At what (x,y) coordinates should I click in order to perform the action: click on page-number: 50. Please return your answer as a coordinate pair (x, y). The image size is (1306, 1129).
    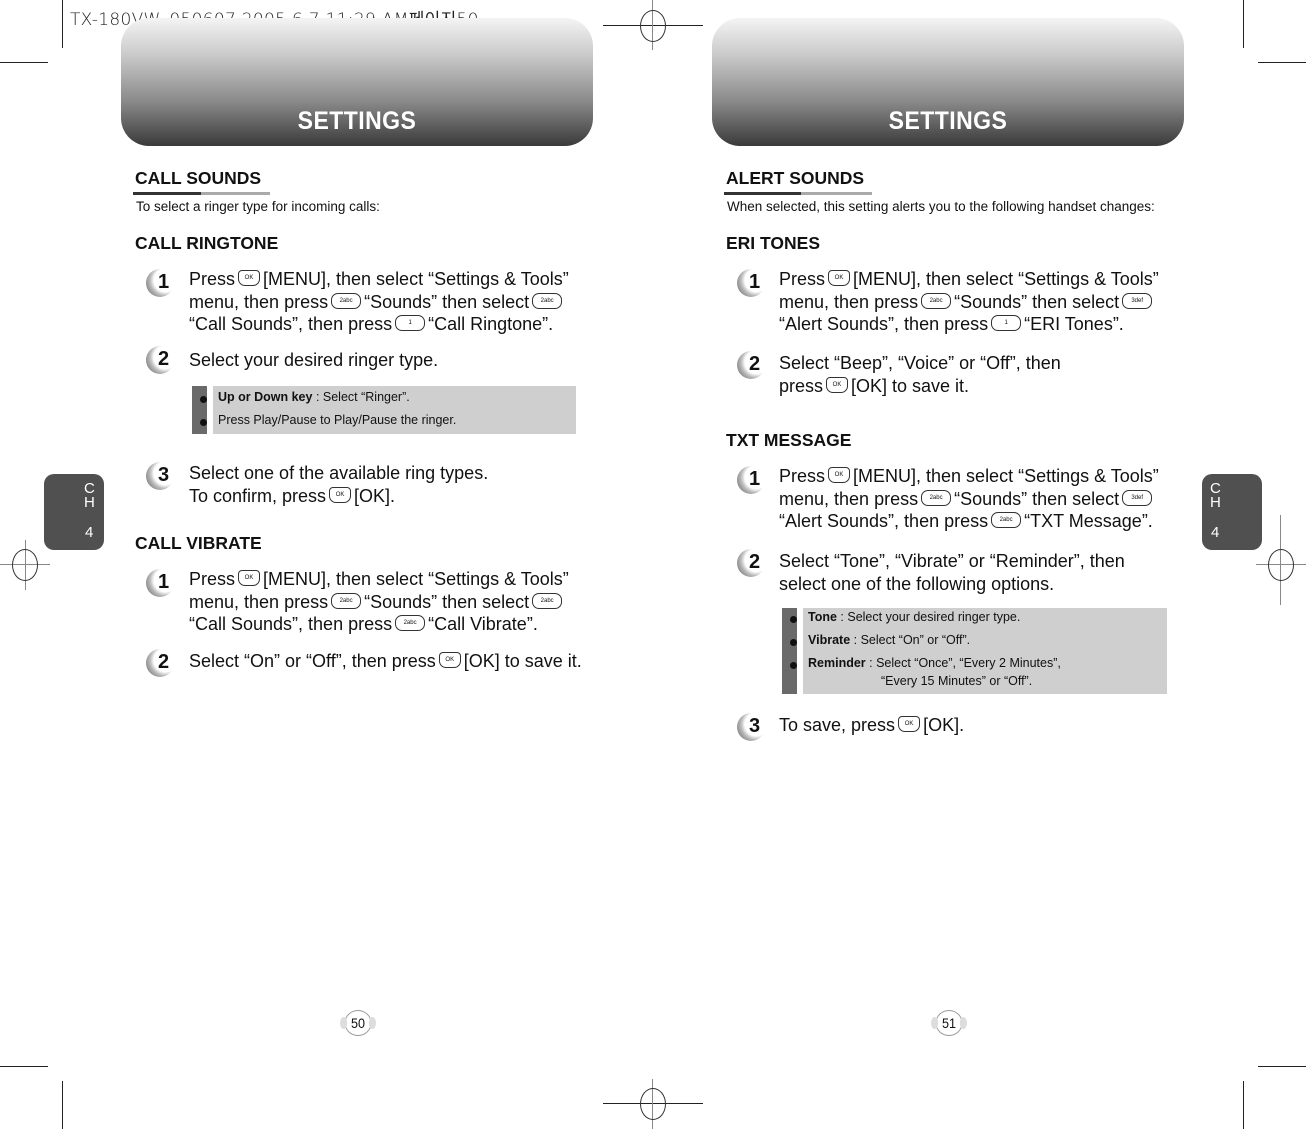
    Looking at the image, I should click on (358, 1023).